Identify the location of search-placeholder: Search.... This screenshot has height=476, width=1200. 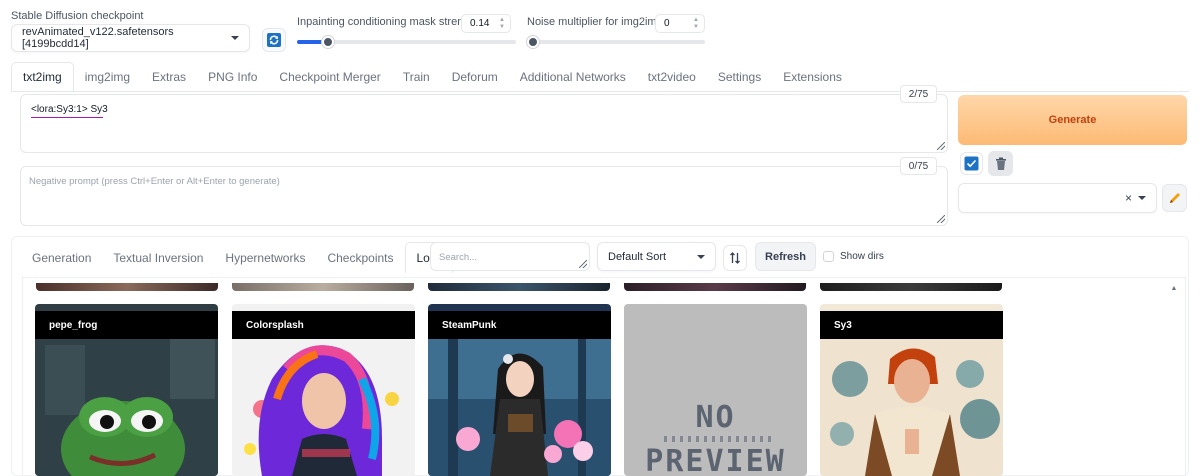
(458, 257).